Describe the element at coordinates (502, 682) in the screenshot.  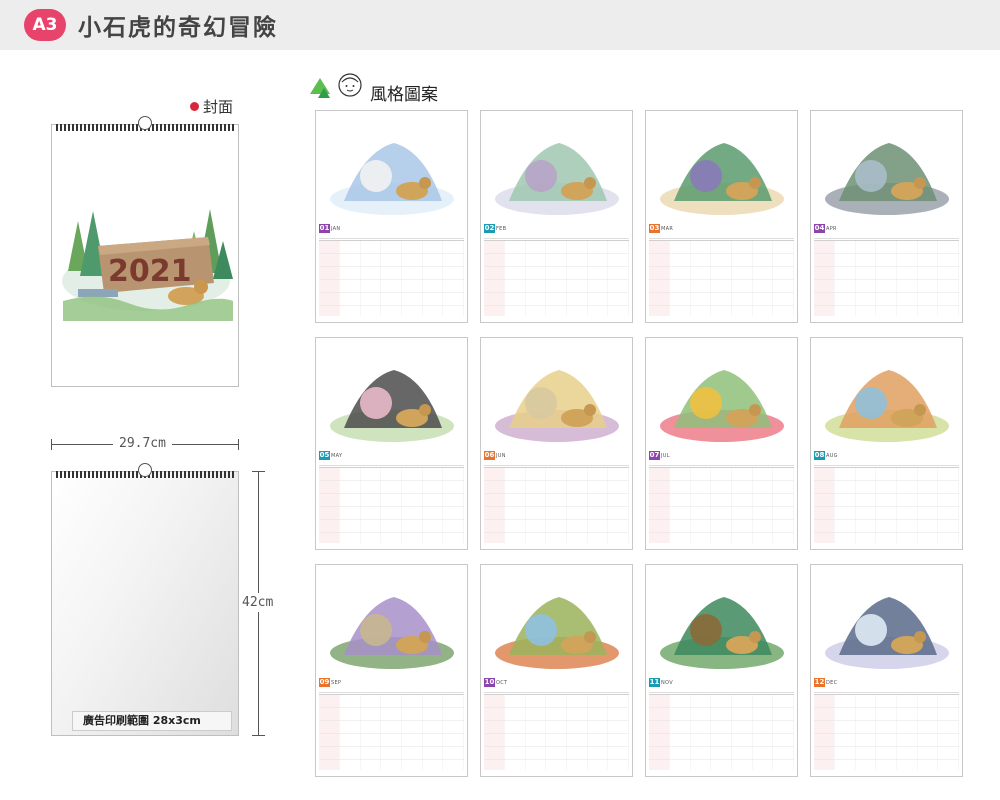
I see `month-name: OCT` at that location.